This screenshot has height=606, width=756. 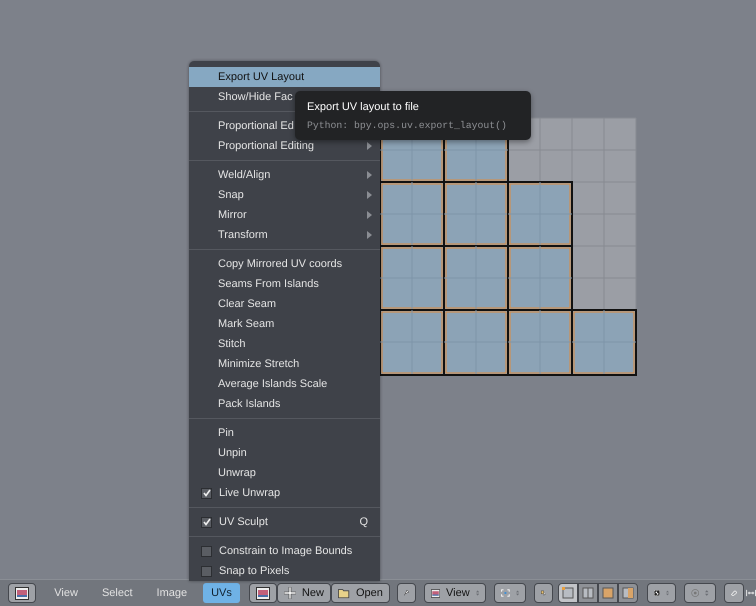 What do you see at coordinates (284, 384) in the screenshot?
I see `menu-item: Average Islands Scale` at bounding box center [284, 384].